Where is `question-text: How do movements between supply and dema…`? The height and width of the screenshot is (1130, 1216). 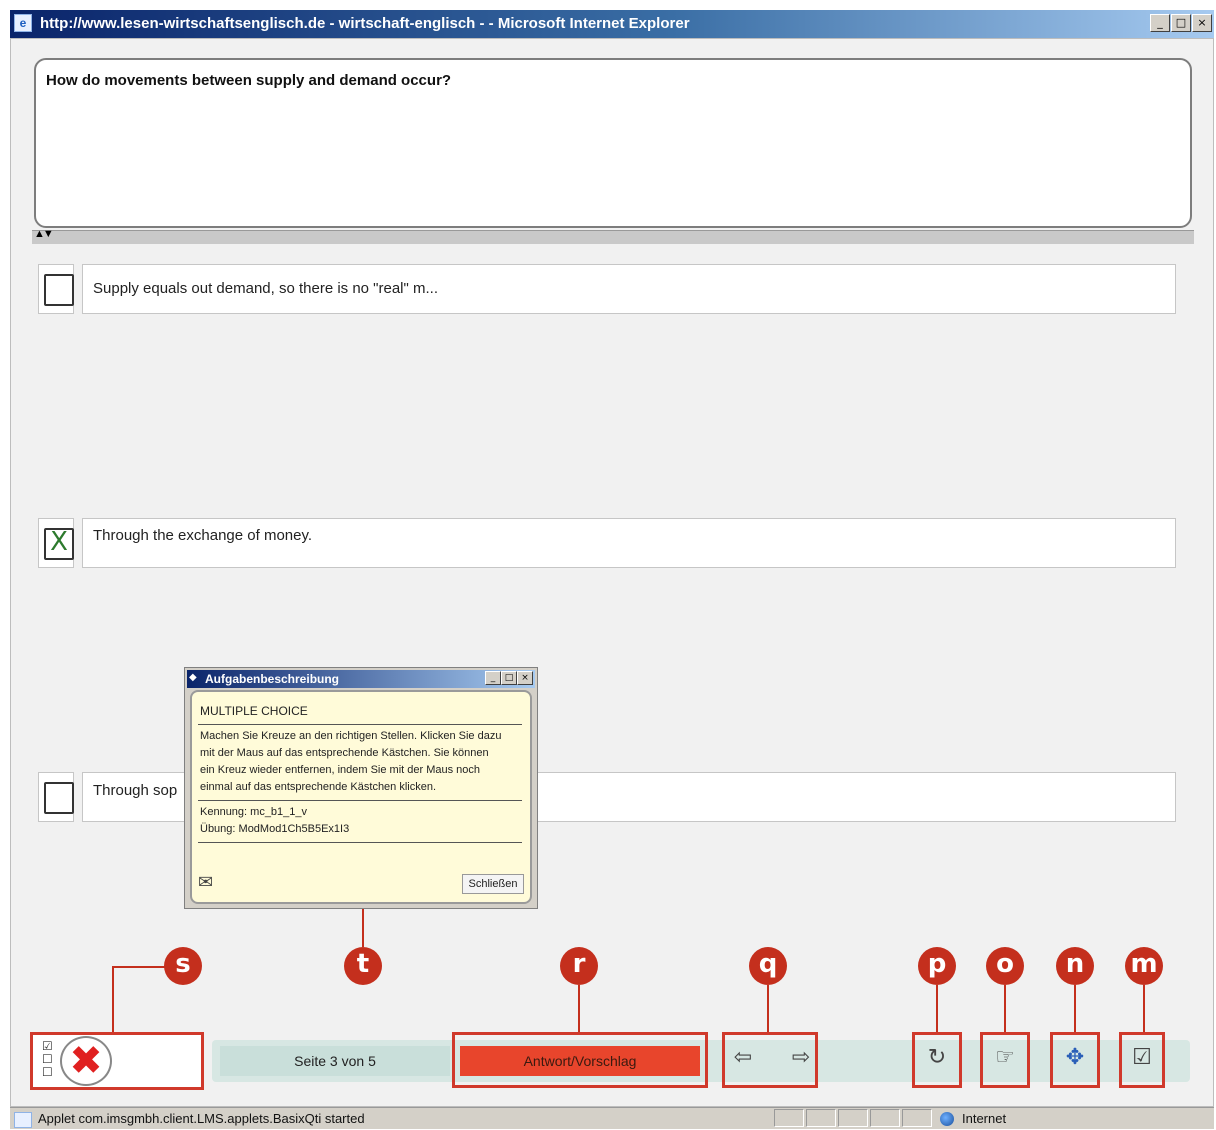 question-text: How do movements between supply and dema… is located at coordinates (249, 80).